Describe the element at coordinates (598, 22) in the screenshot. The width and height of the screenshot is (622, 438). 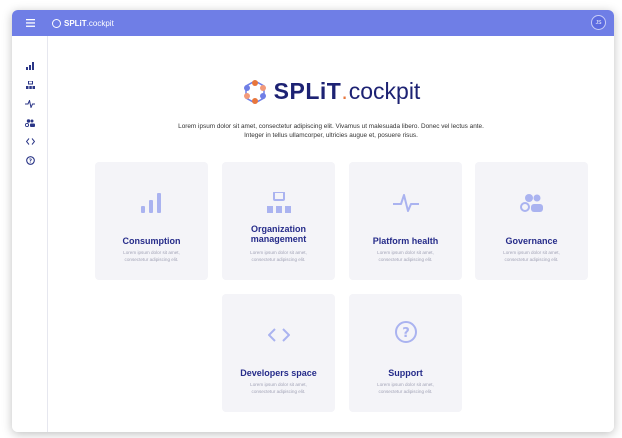
I see `avatar: JS` at that location.